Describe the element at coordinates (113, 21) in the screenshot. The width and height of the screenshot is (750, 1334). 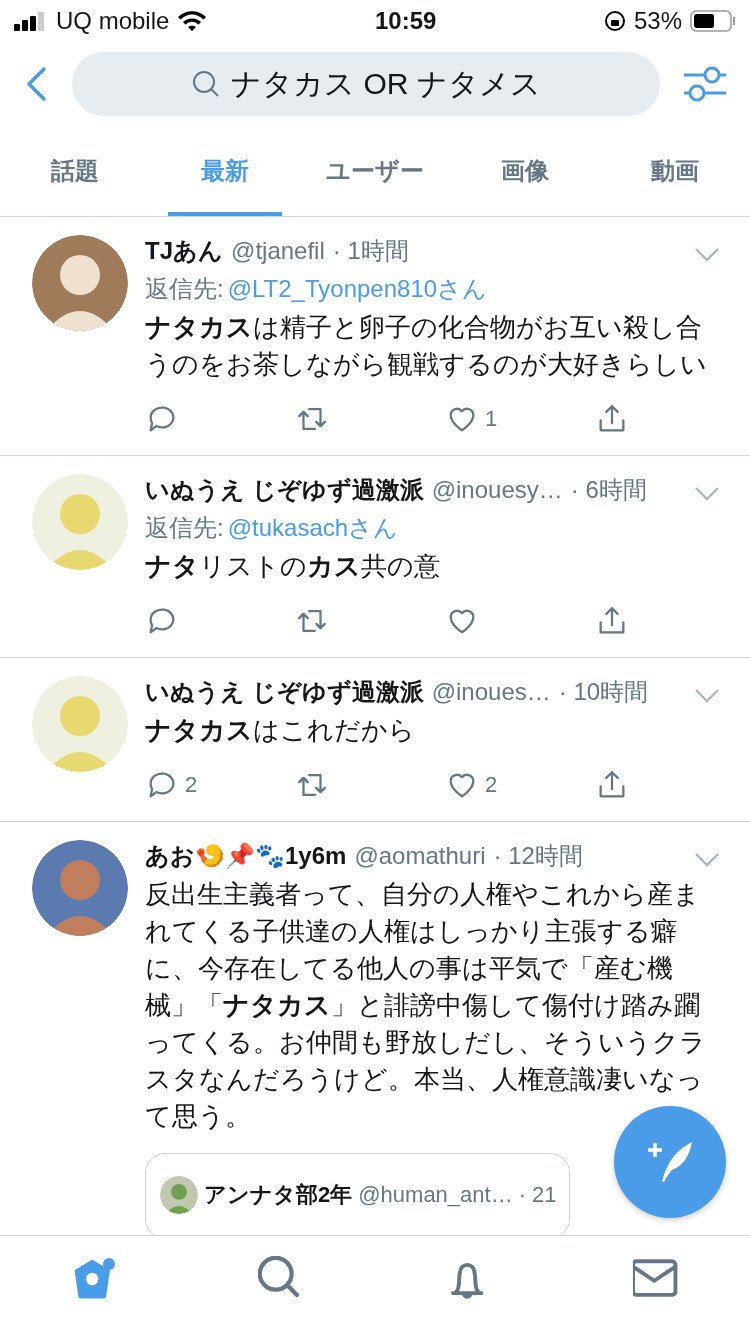
I see `carrier: UQ mobile` at that location.